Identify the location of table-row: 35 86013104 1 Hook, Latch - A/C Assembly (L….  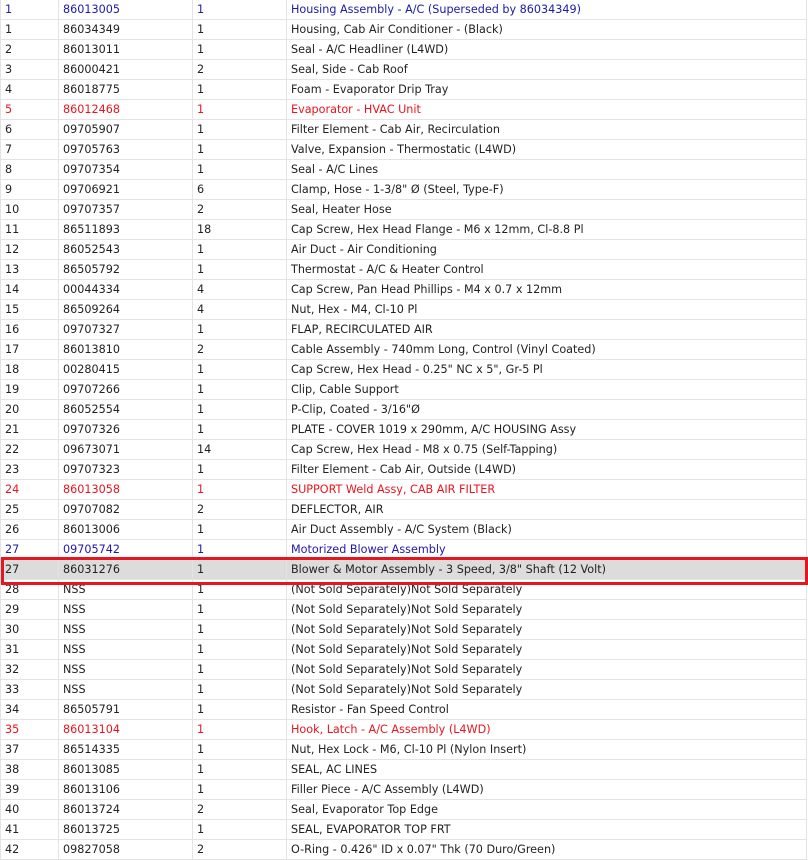
(403, 729).